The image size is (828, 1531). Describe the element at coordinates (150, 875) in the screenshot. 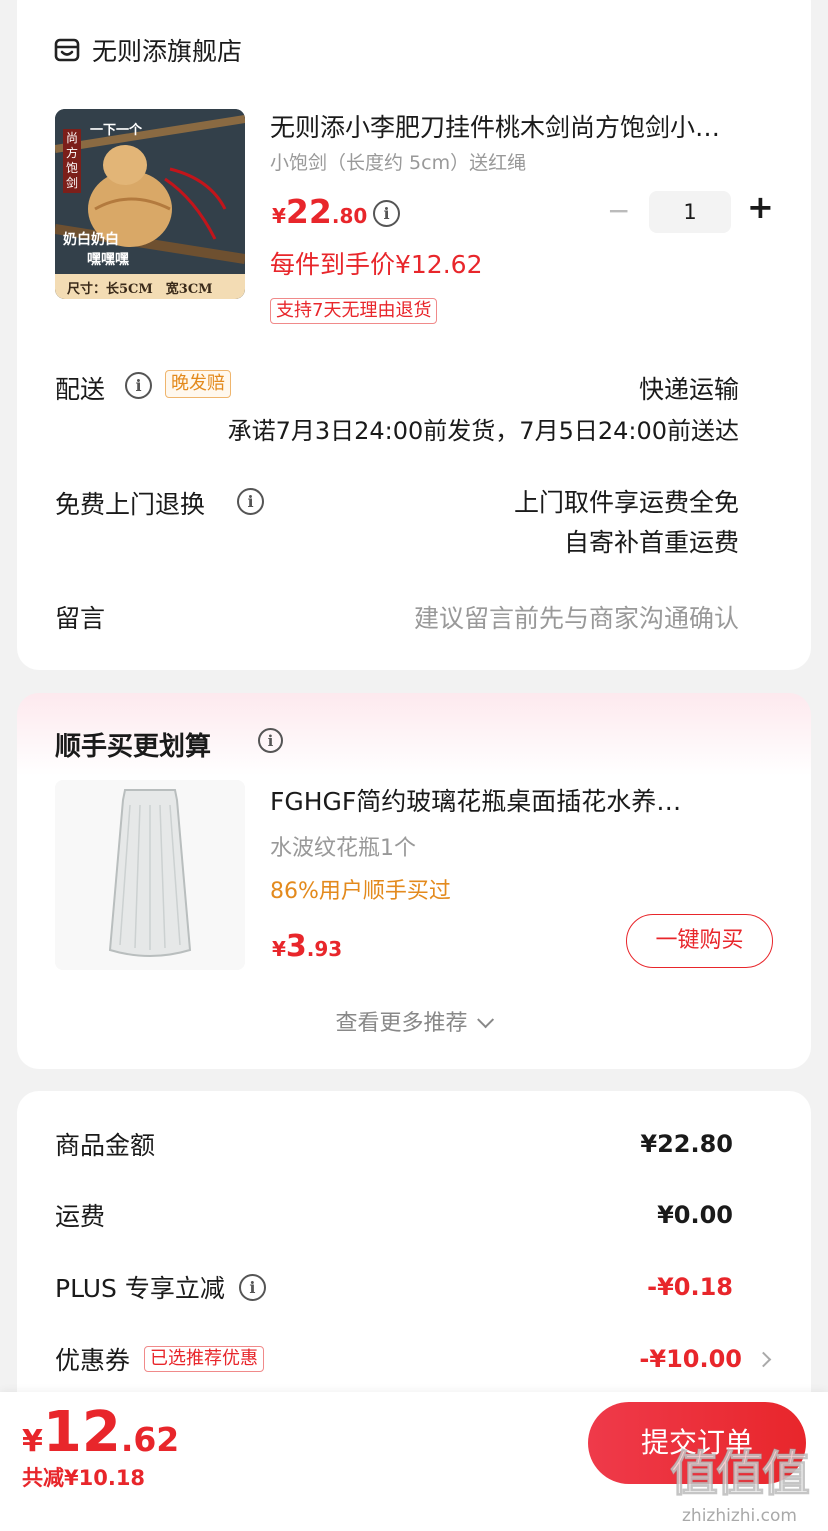

I see `addon-product-image` at that location.